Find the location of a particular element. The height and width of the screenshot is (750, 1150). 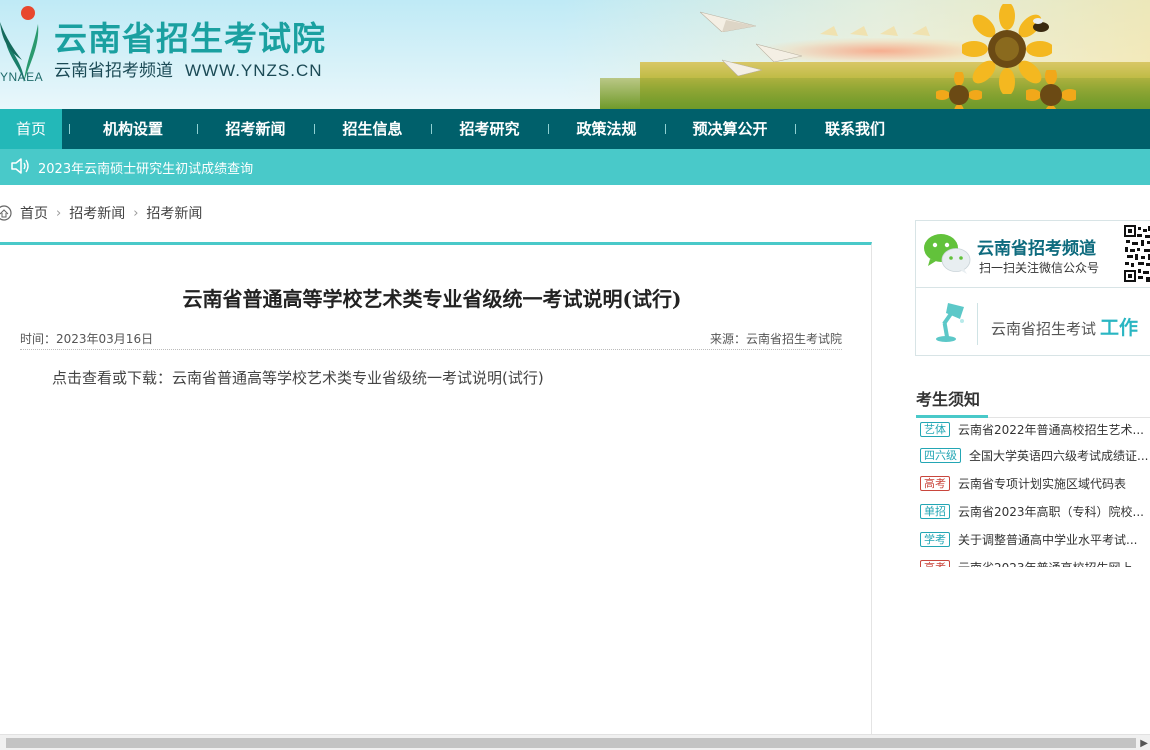

wechat-icon is located at coordinates (947, 254).